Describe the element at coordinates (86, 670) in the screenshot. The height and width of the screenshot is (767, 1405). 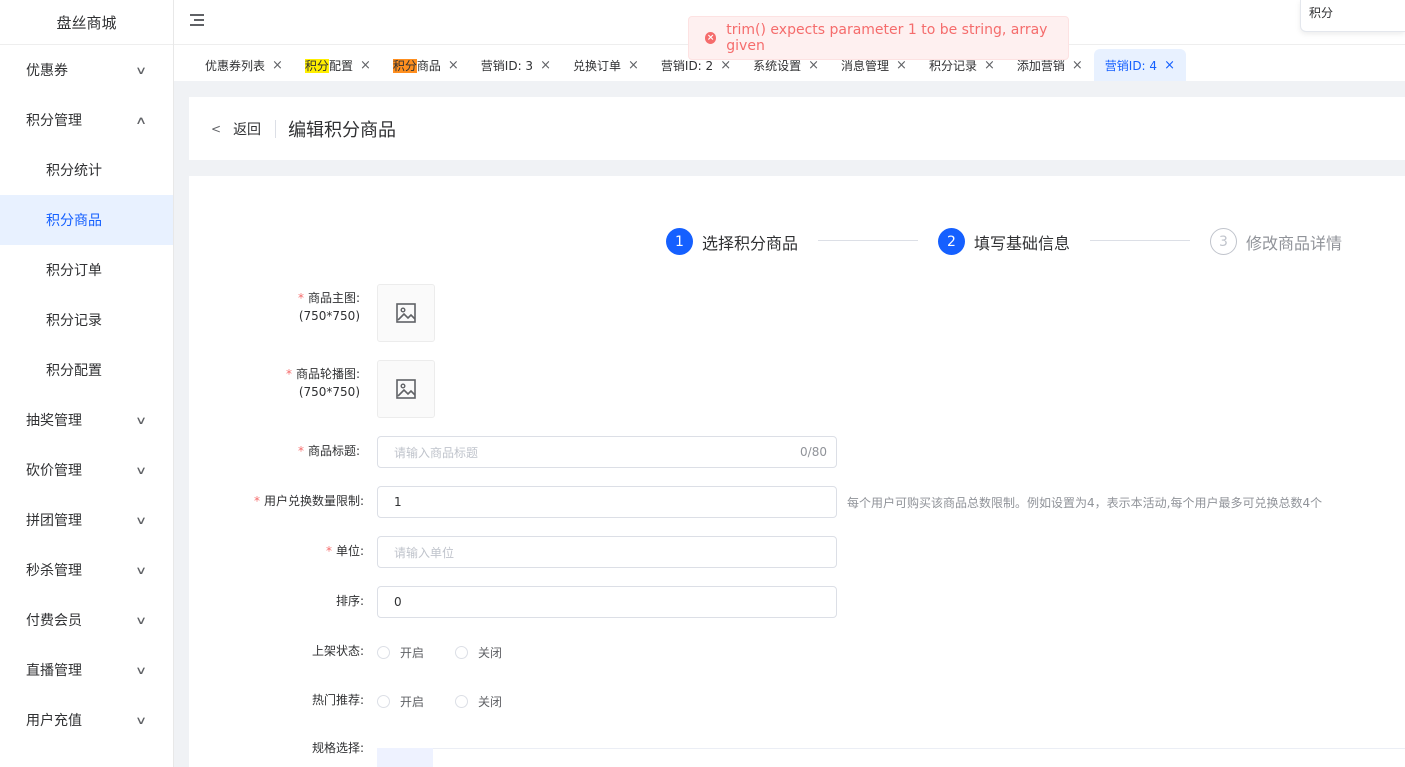
I see `menu-item-live: 直播管理 ∨` at that location.